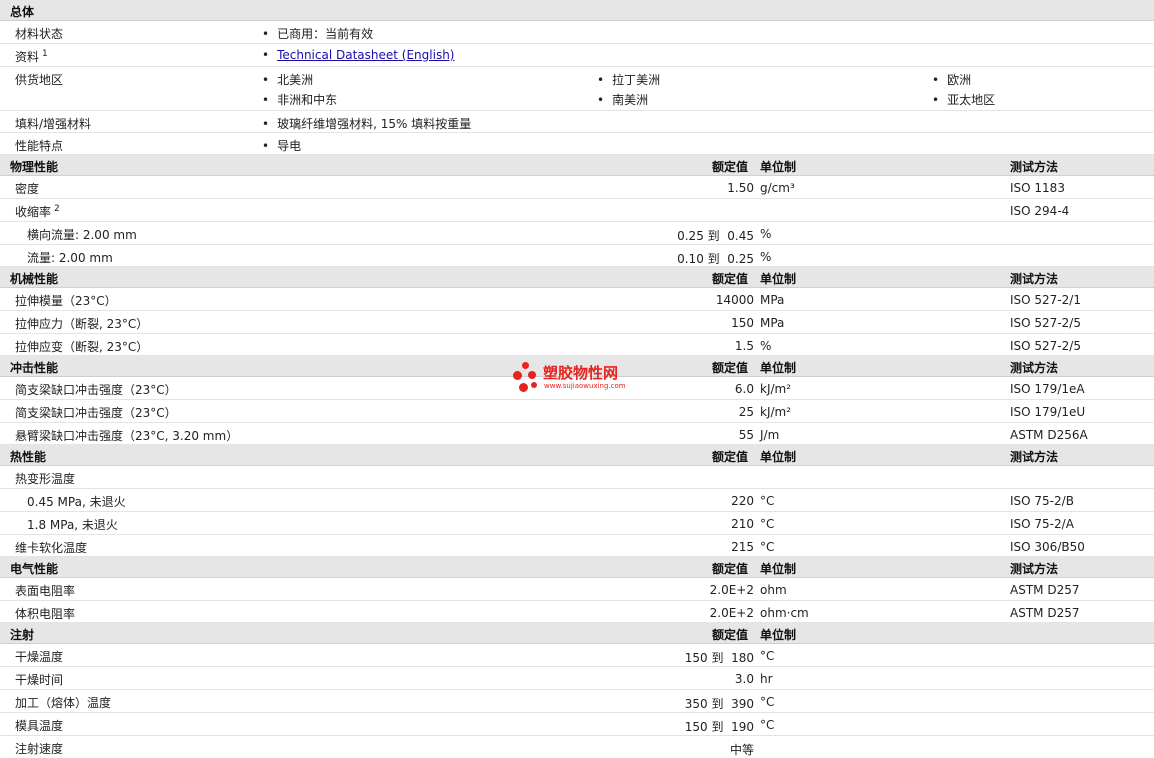  What do you see at coordinates (577, 299) in the screenshot?
I see `row-tensile-modulus: 拉伸模量（23°C） 14000 MPa ISO 527-2/1` at bounding box center [577, 299].